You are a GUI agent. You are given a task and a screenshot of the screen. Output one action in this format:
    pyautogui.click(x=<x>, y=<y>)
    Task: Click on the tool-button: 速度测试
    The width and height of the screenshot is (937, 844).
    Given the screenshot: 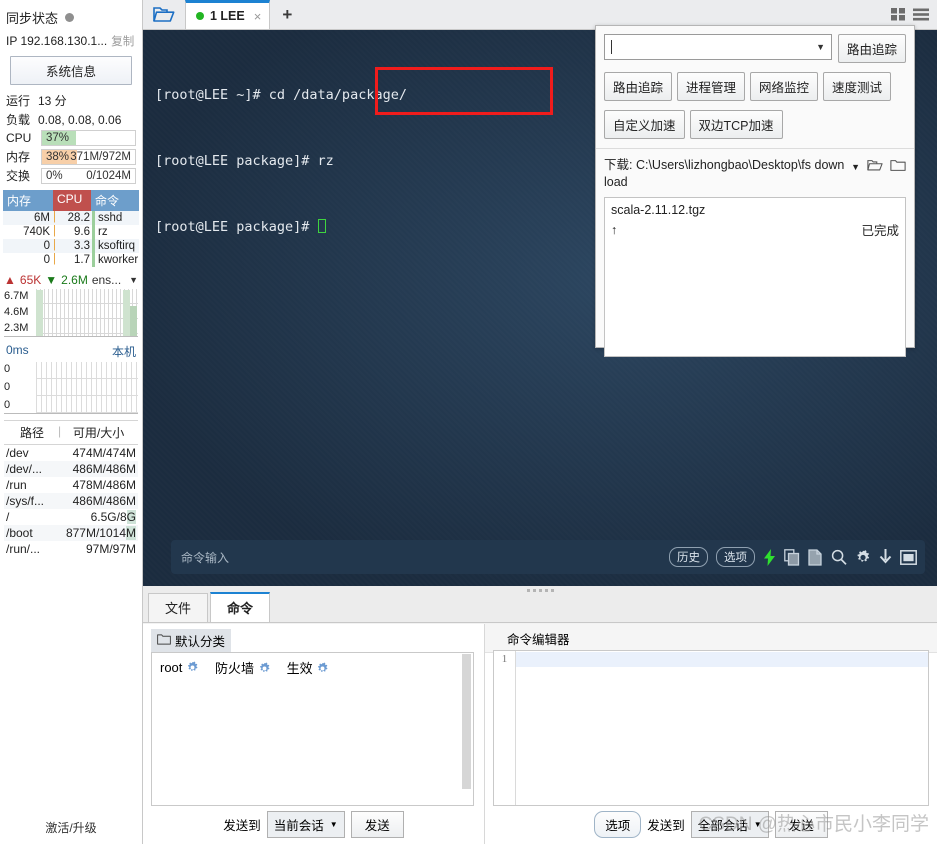 What is the action you would take?
    pyautogui.click(x=857, y=86)
    